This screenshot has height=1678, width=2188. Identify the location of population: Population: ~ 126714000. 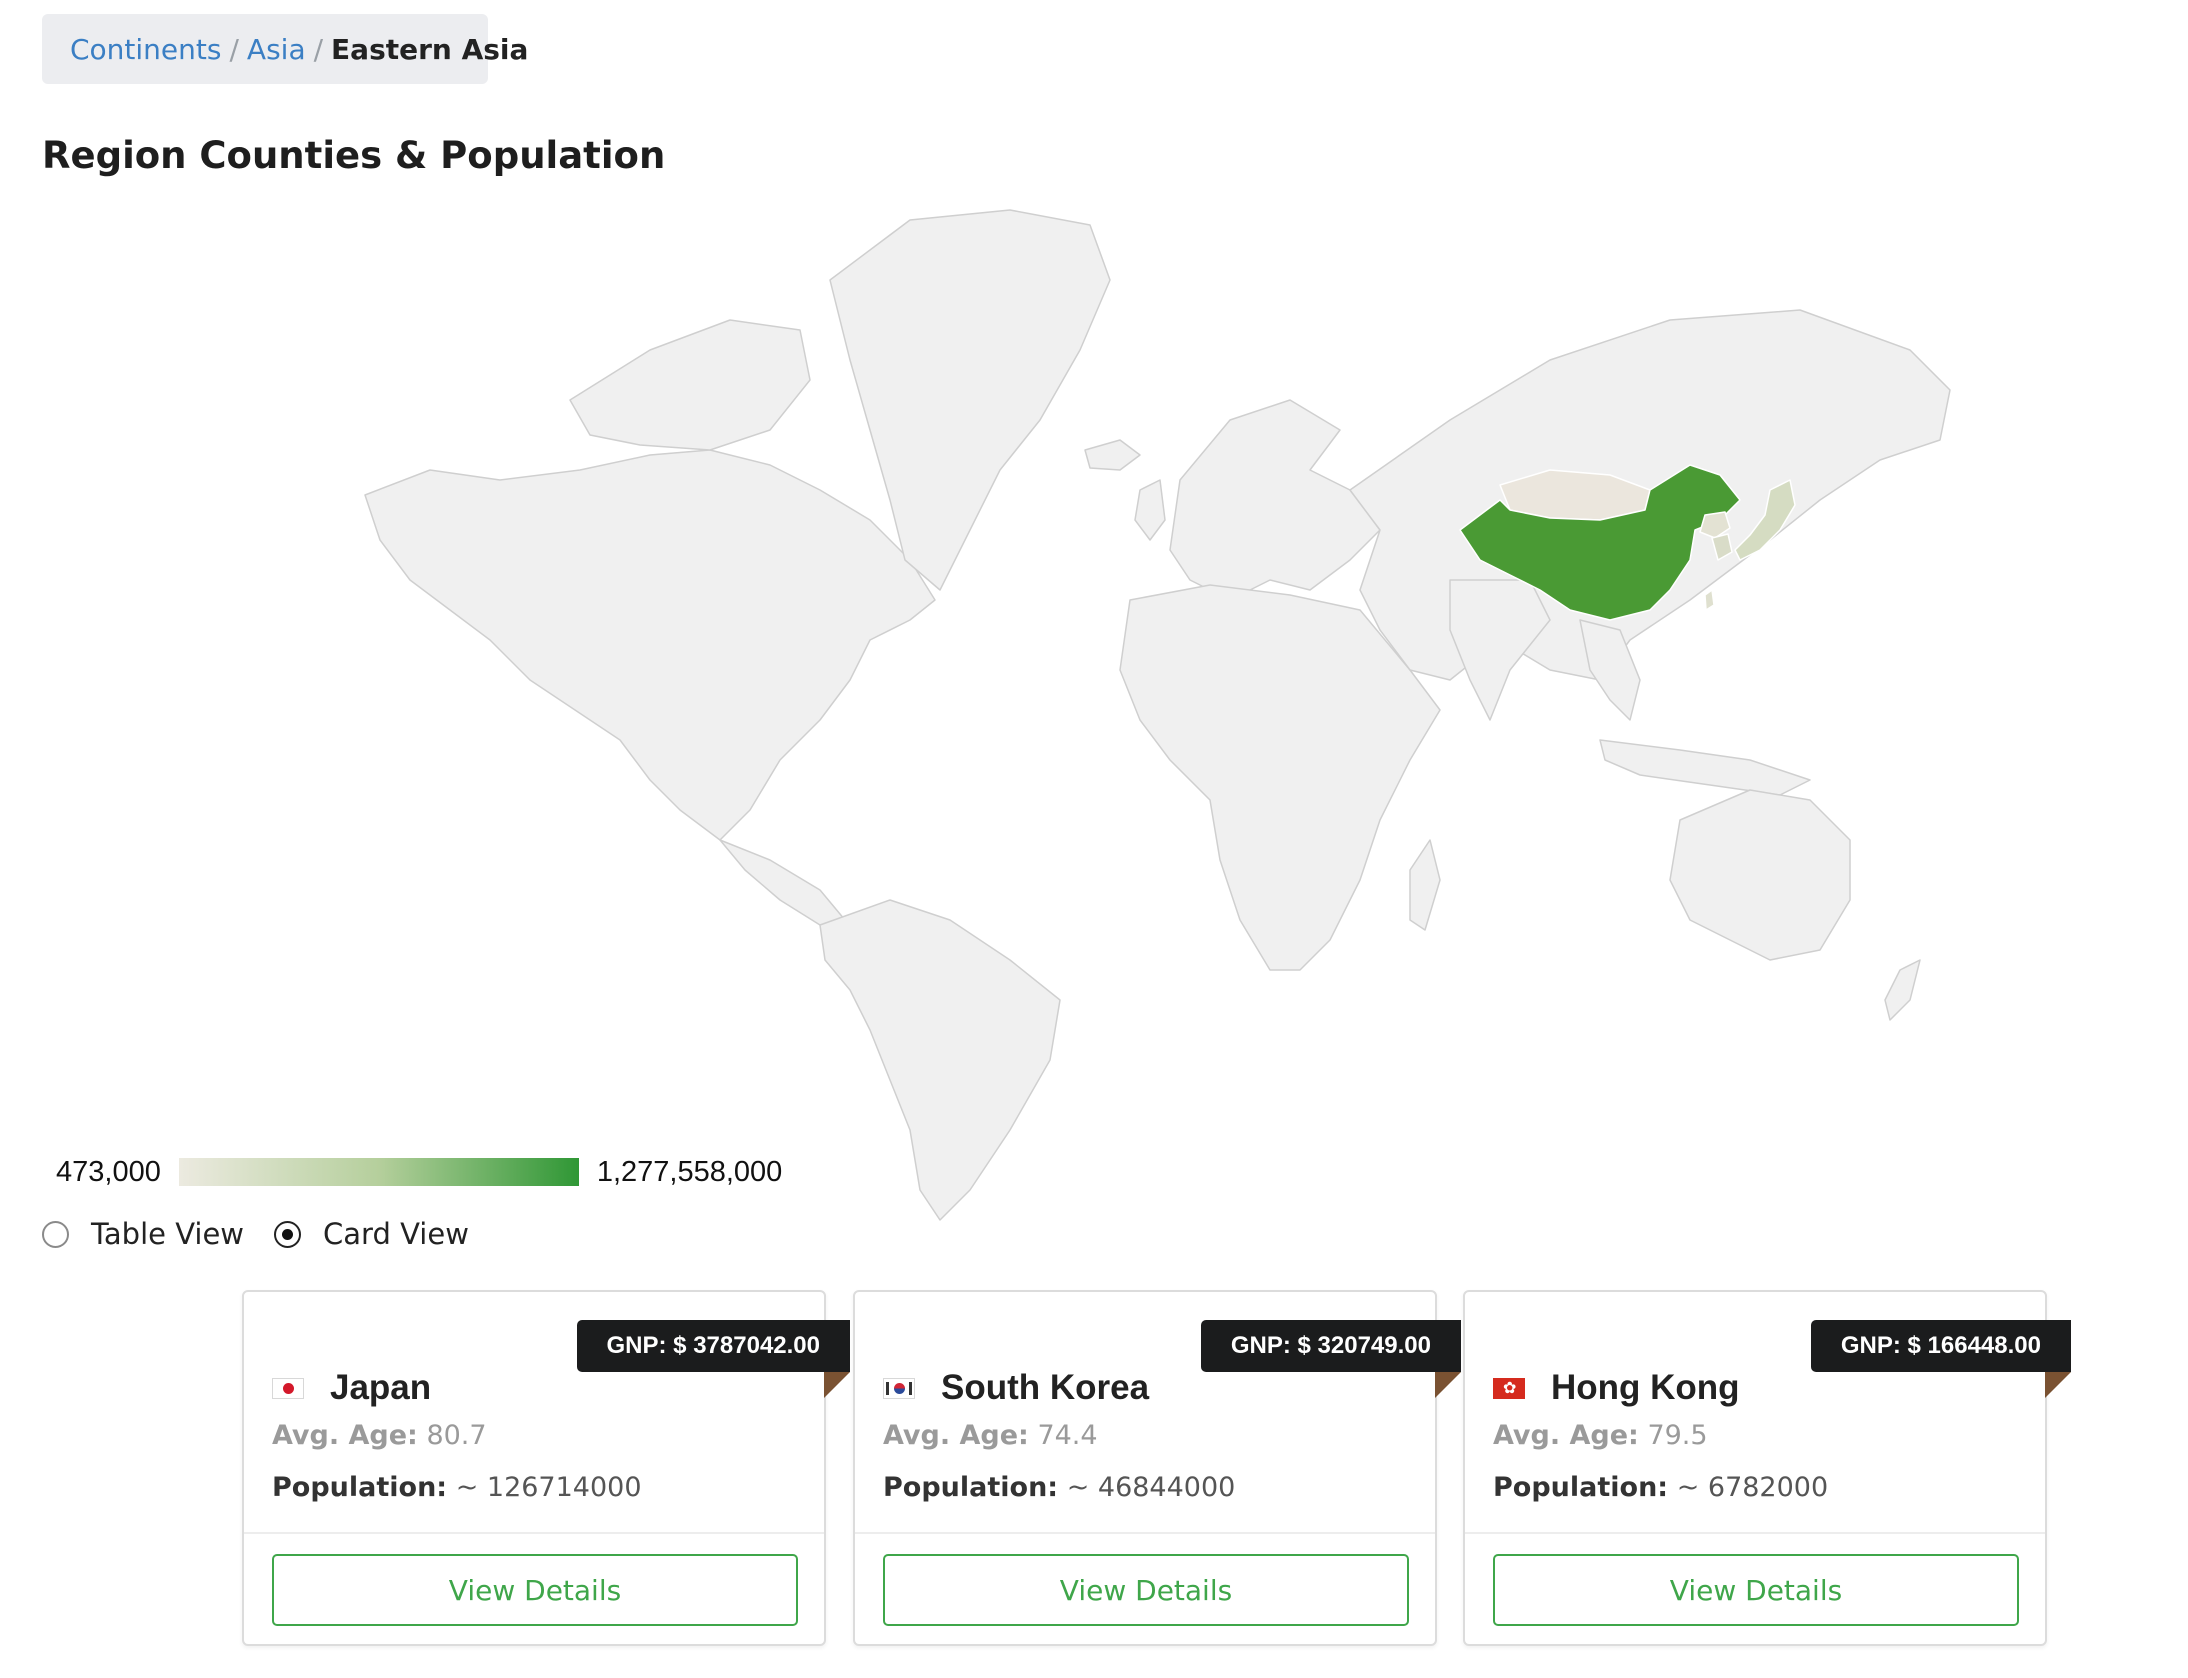
(457, 1487).